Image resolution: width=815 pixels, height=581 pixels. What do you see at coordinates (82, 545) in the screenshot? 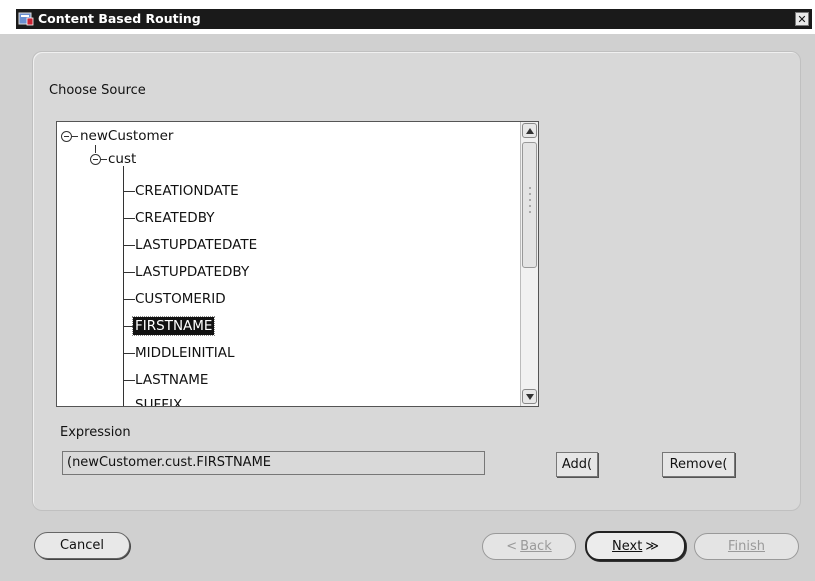
I see `cancel-button: Cancel` at bounding box center [82, 545].